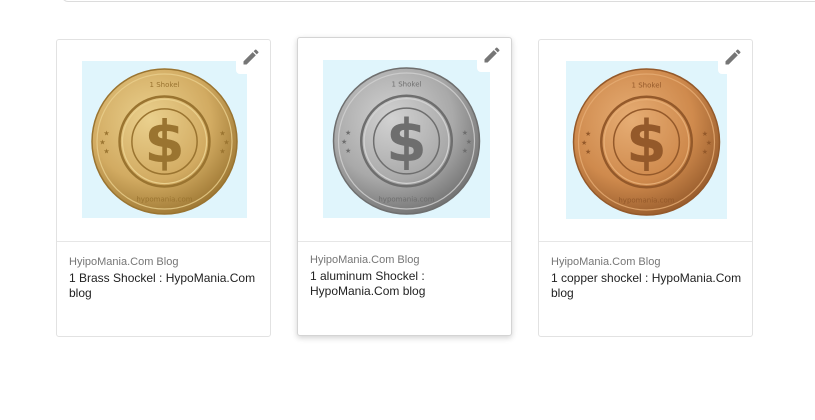 The image size is (815, 420). I want to click on card-title: 1 copper shockel : HypoMania.Com blog, so click(648, 286).